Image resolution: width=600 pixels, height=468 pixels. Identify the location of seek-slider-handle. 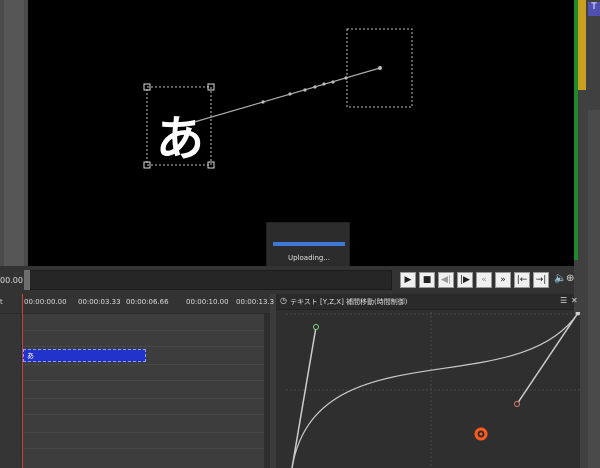
(27, 280).